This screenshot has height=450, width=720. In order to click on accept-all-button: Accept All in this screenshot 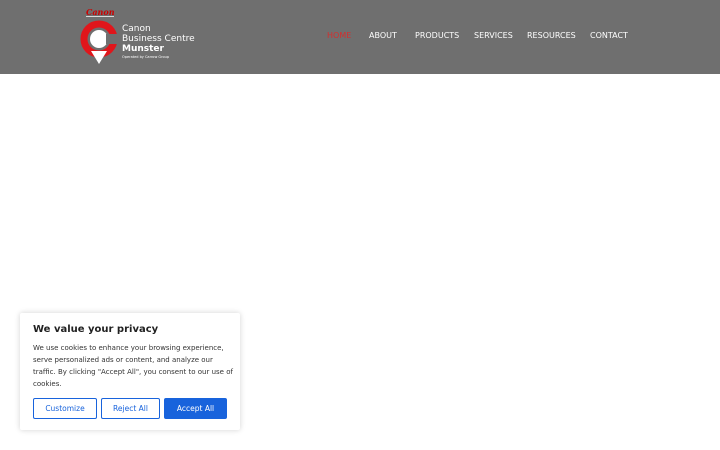, I will do `click(195, 408)`.